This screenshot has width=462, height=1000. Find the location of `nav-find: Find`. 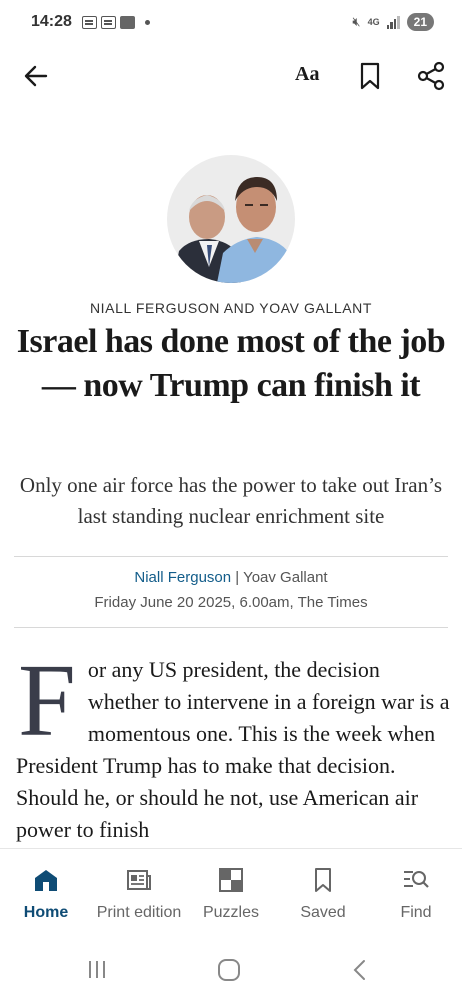

nav-find: Find is located at coordinates (416, 894).